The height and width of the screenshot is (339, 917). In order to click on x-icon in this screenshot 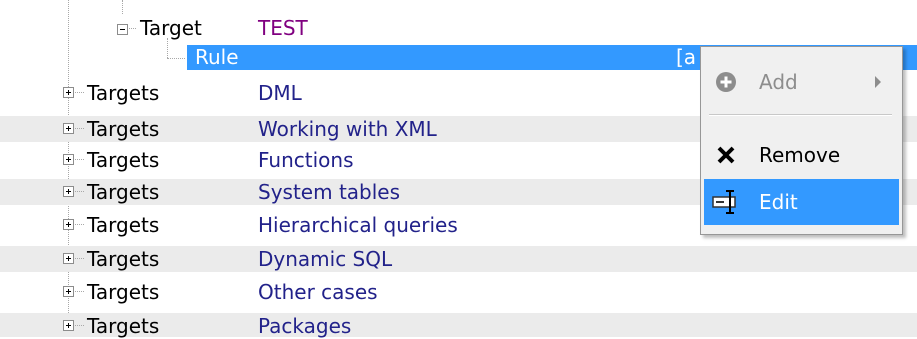, I will do `click(727, 155)`.